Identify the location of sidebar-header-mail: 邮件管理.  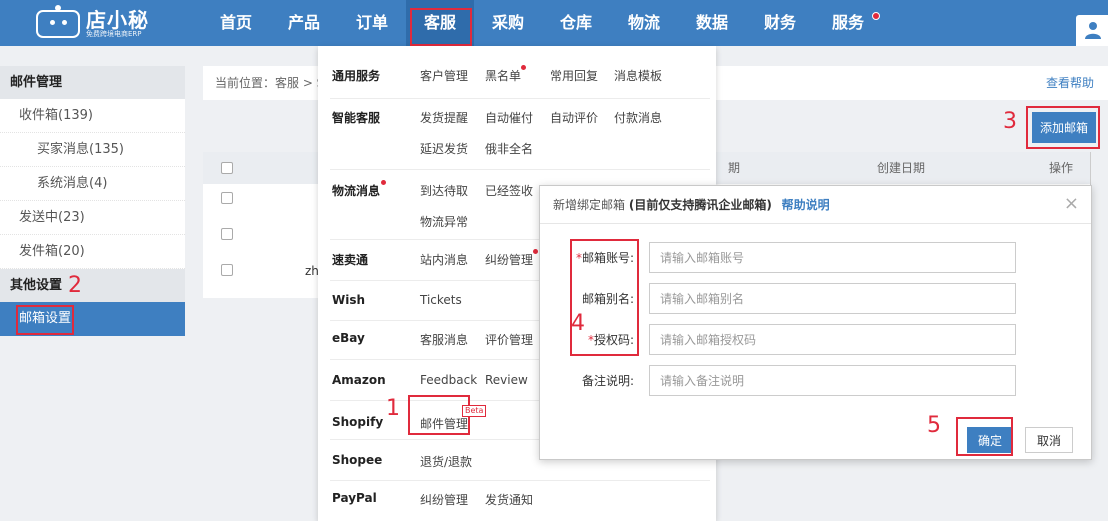
(92, 82).